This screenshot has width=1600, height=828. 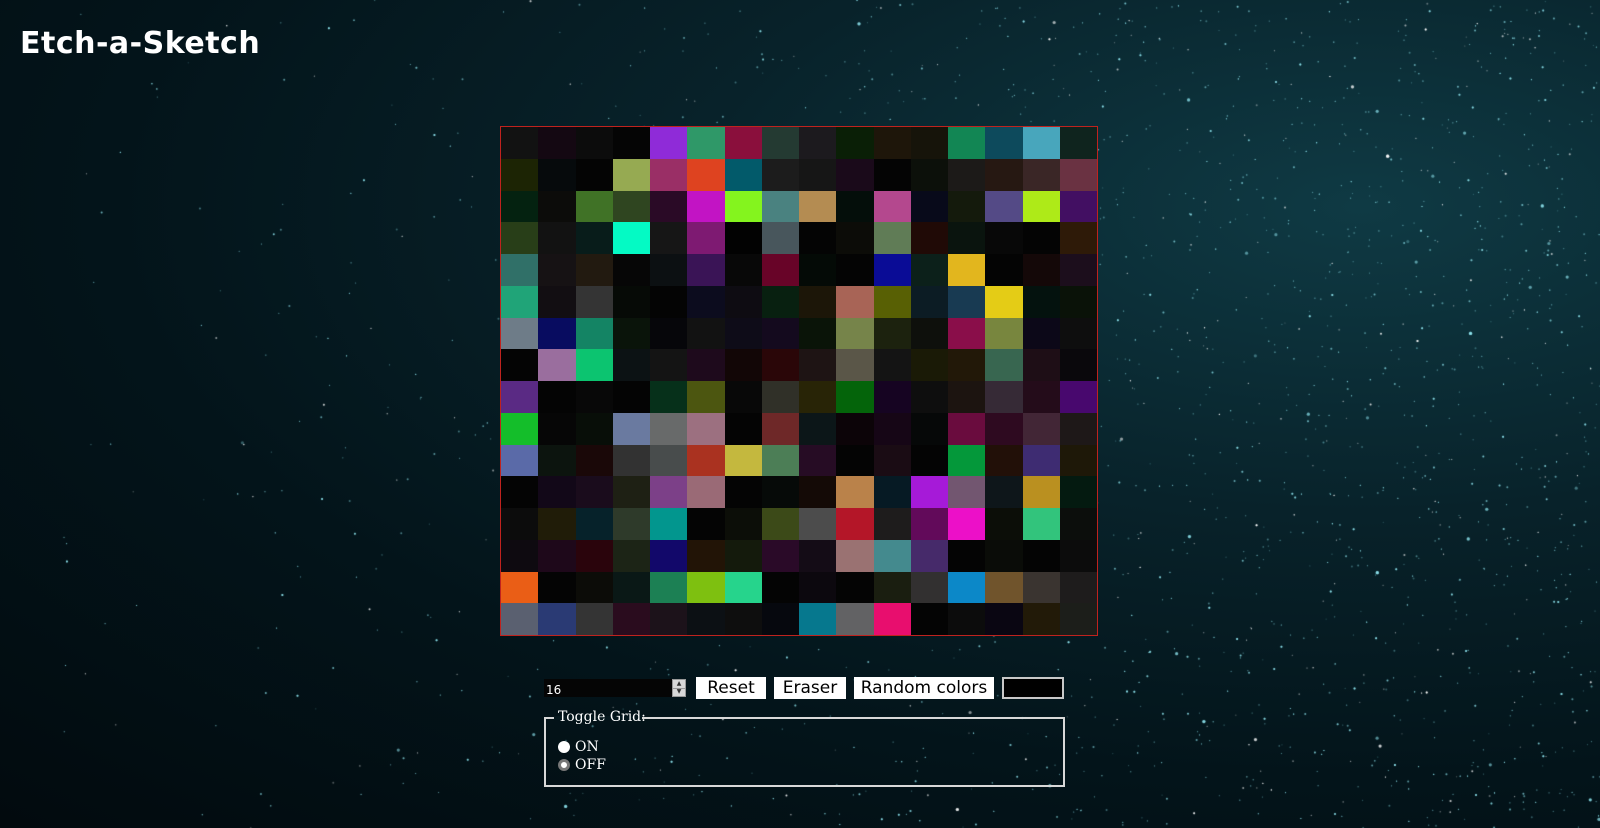 What do you see at coordinates (1033, 688) in the screenshot?
I see `color-picker` at bounding box center [1033, 688].